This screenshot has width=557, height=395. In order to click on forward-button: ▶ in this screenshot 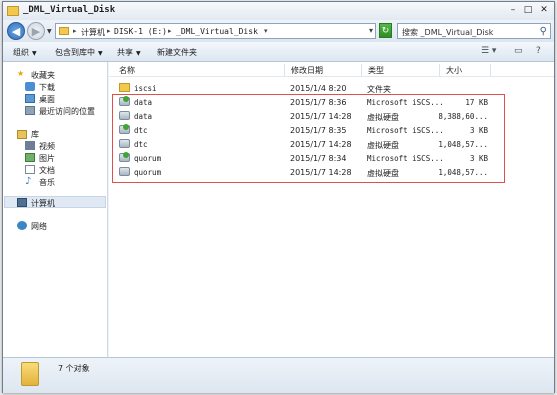, I will do `click(36, 31)`.